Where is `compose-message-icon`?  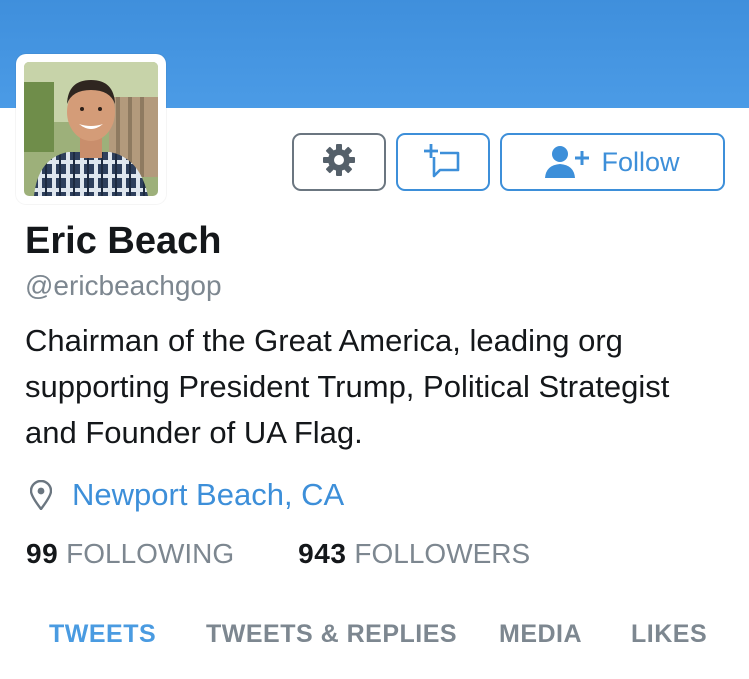 compose-message-icon is located at coordinates (443, 162).